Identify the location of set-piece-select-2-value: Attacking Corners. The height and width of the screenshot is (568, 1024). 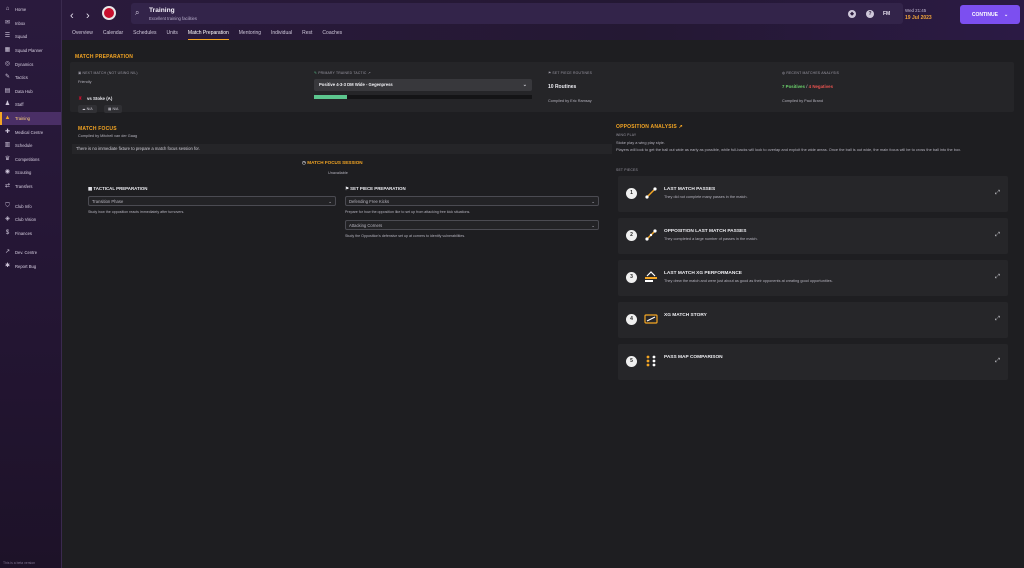
(366, 225).